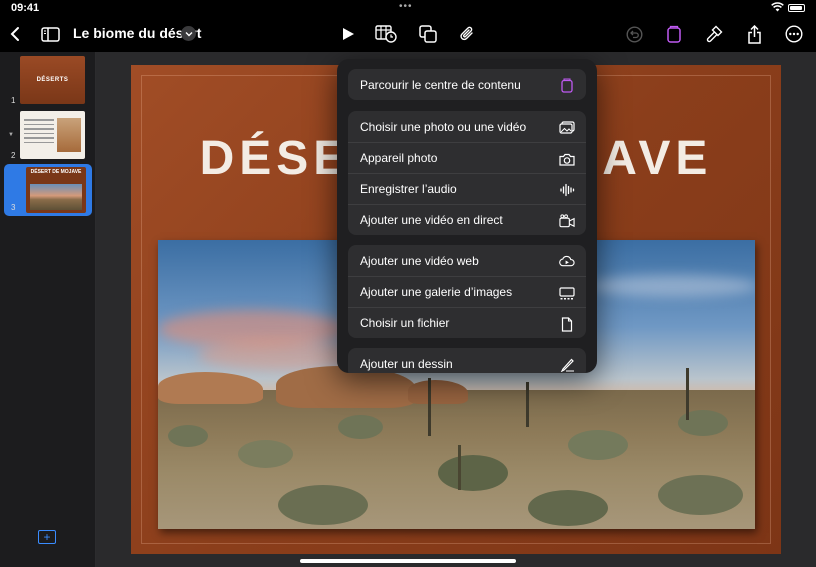 The height and width of the screenshot is (567, 816). I want to click on menu-item-label: Ajouter une vidéo web, so click(419, 260).